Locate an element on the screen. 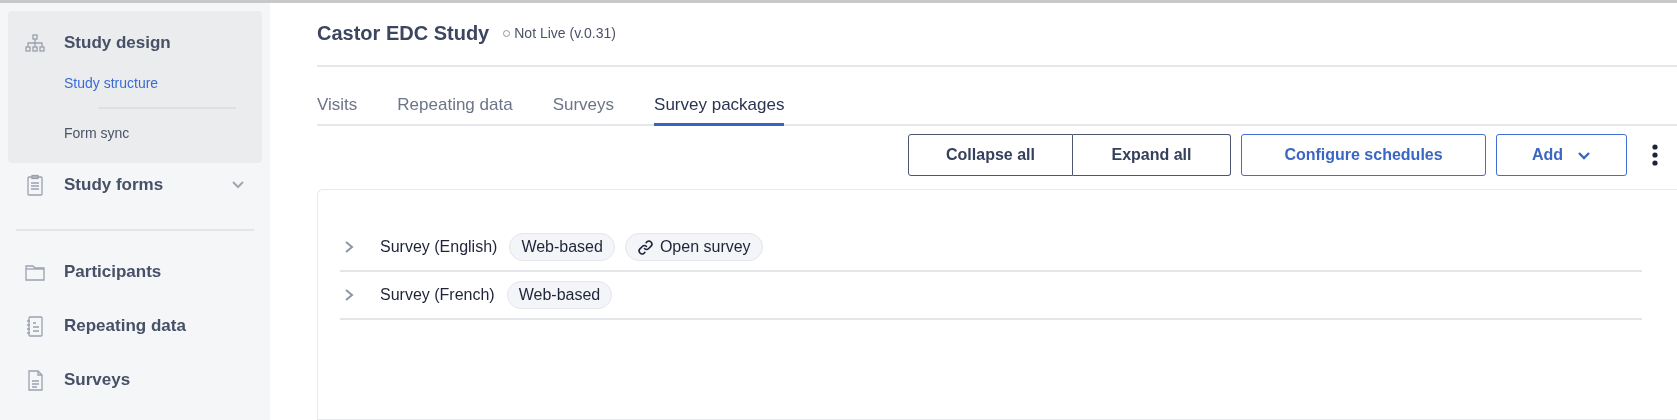 This screenshot has height=420, width=1677. tab: Visits is located at coordinates (337, 110).